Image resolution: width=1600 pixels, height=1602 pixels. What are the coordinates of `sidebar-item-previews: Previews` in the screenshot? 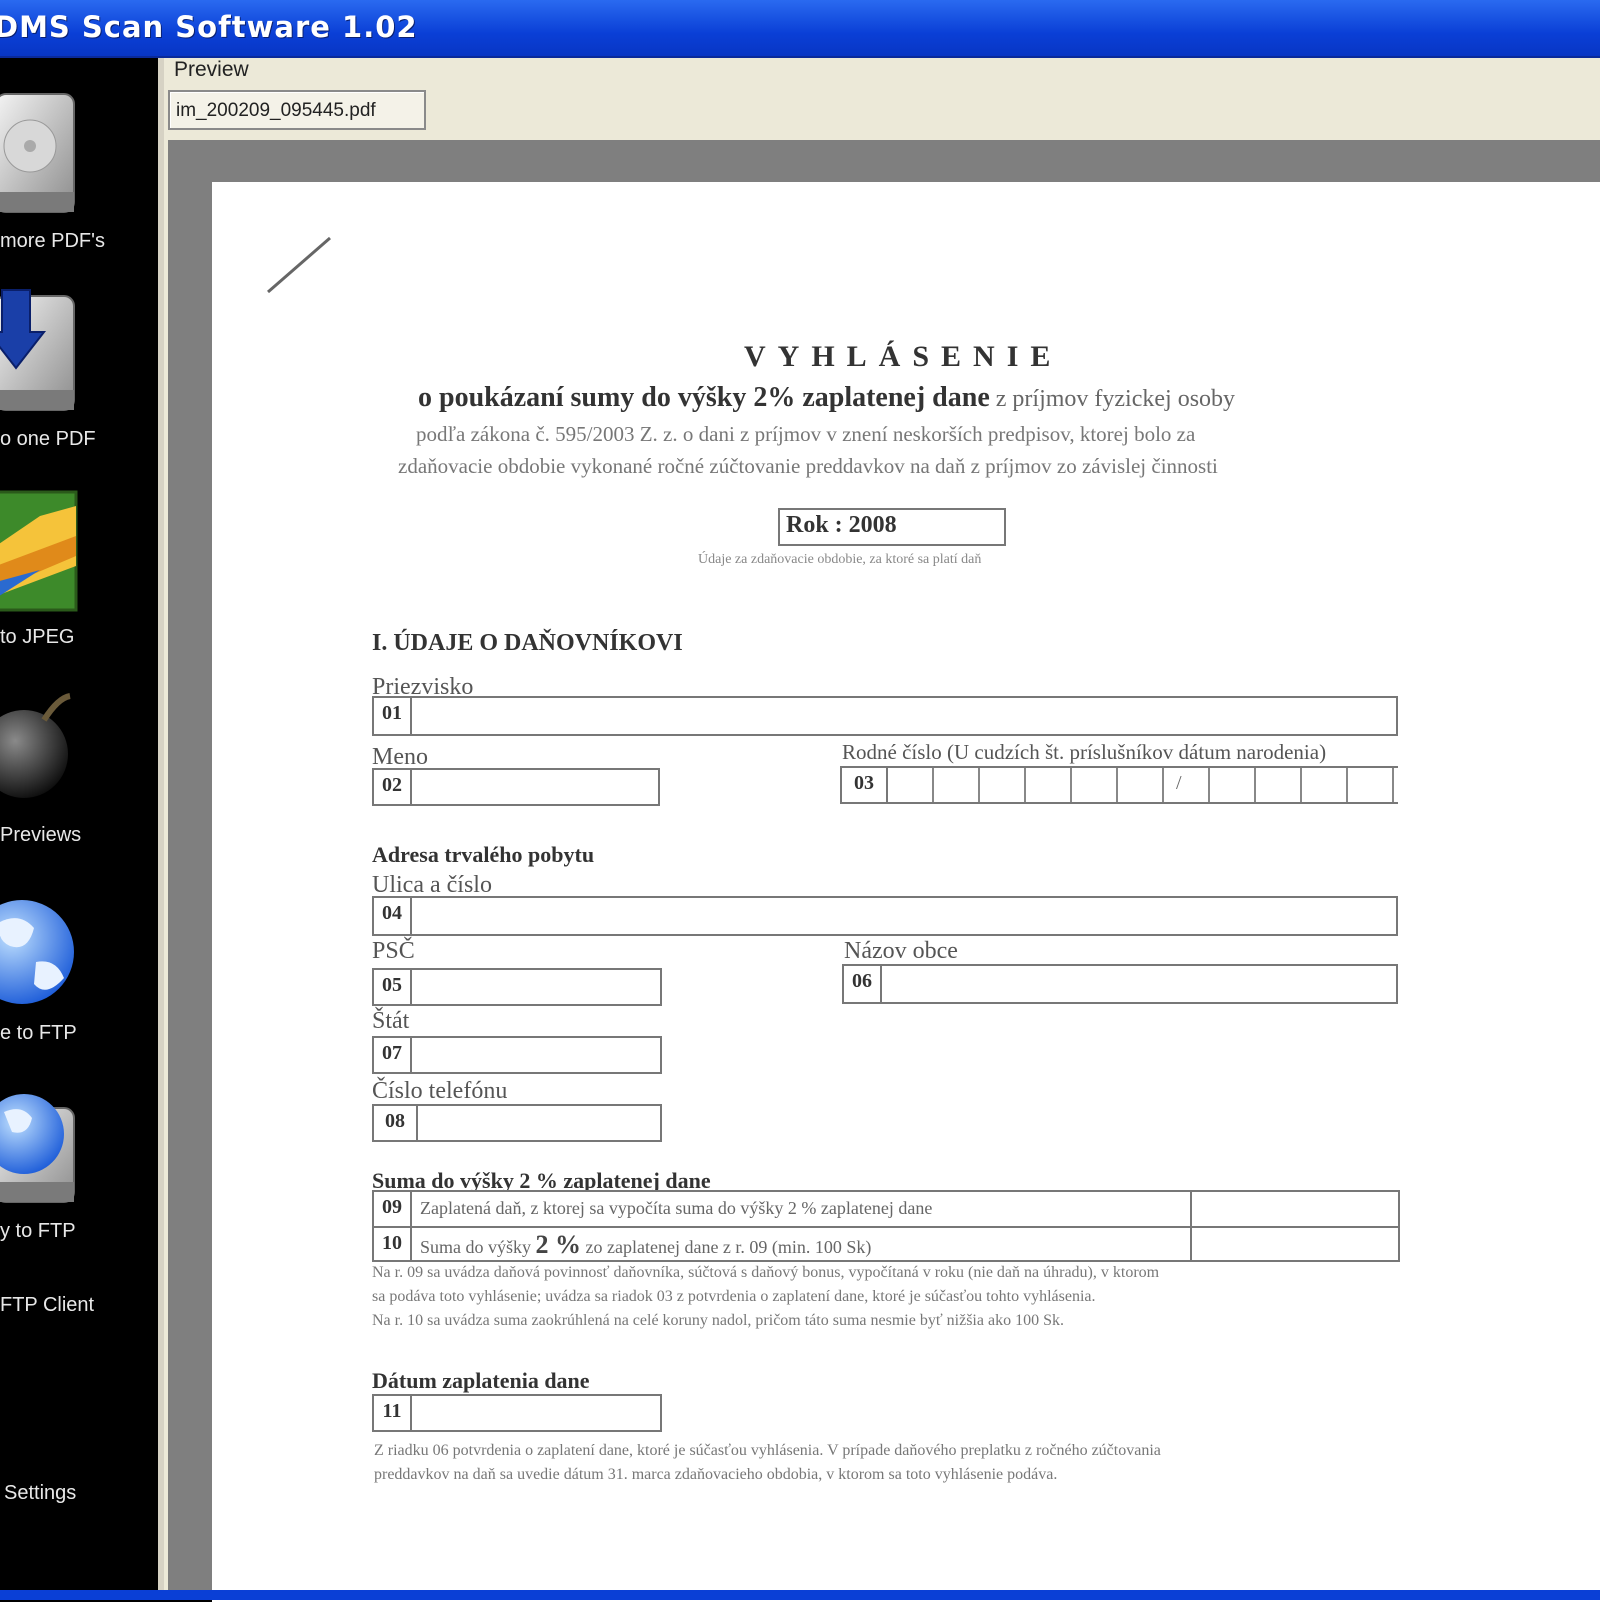 It's located at (79, 774).